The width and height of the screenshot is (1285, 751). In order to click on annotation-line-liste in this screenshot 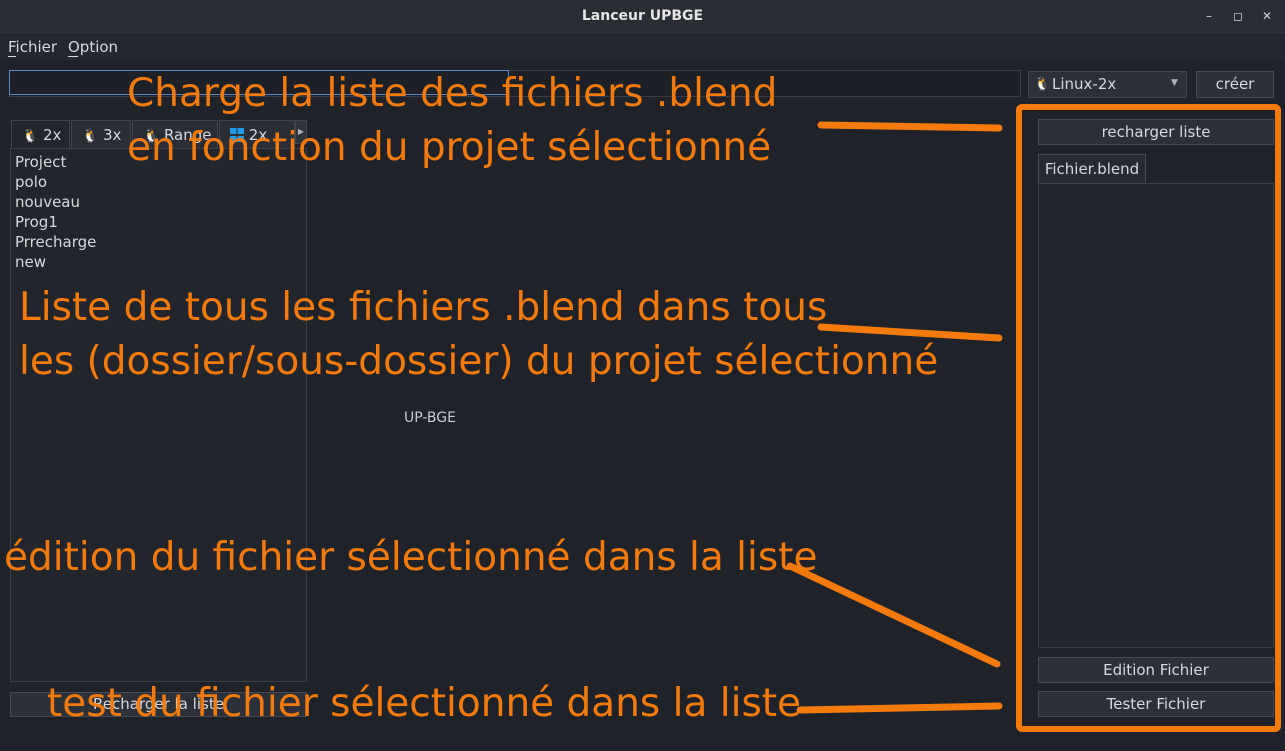, I will do `click(910, 332)`.